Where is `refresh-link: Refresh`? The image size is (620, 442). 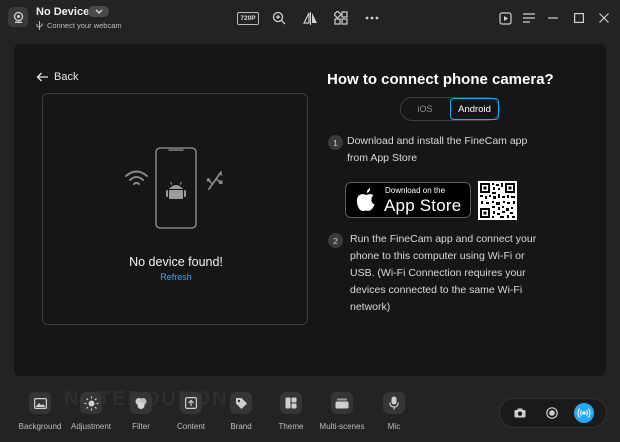
refresh-link: Refresh is located at coordinates (176, 277).